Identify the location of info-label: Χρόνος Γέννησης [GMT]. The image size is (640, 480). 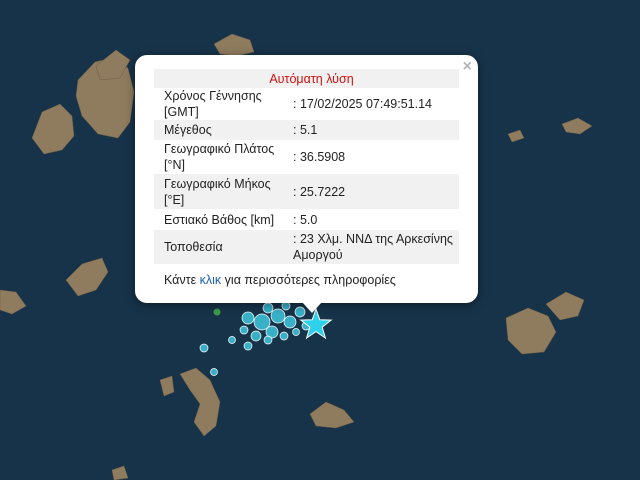
(213, 104).